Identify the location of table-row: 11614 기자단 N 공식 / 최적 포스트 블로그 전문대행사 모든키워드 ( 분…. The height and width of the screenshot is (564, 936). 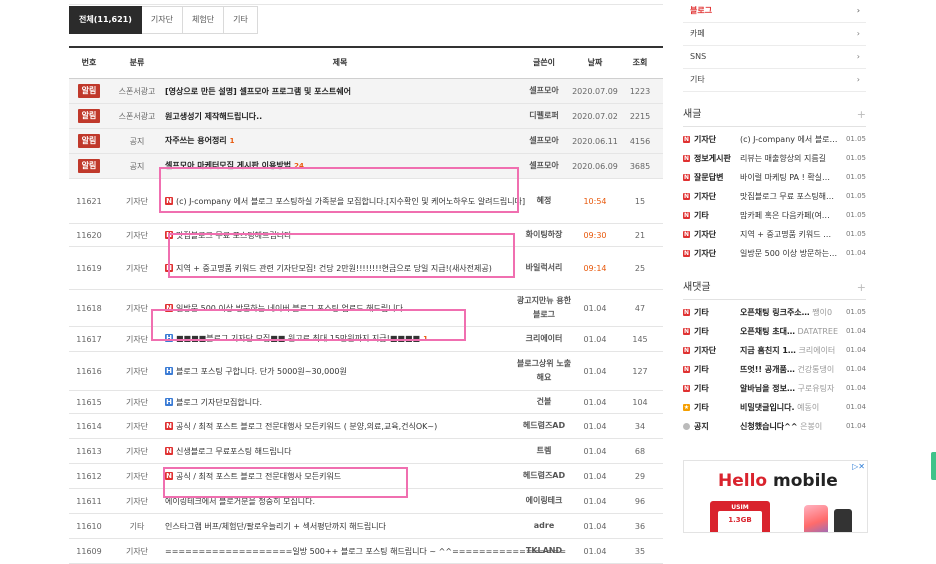
(366, 426).